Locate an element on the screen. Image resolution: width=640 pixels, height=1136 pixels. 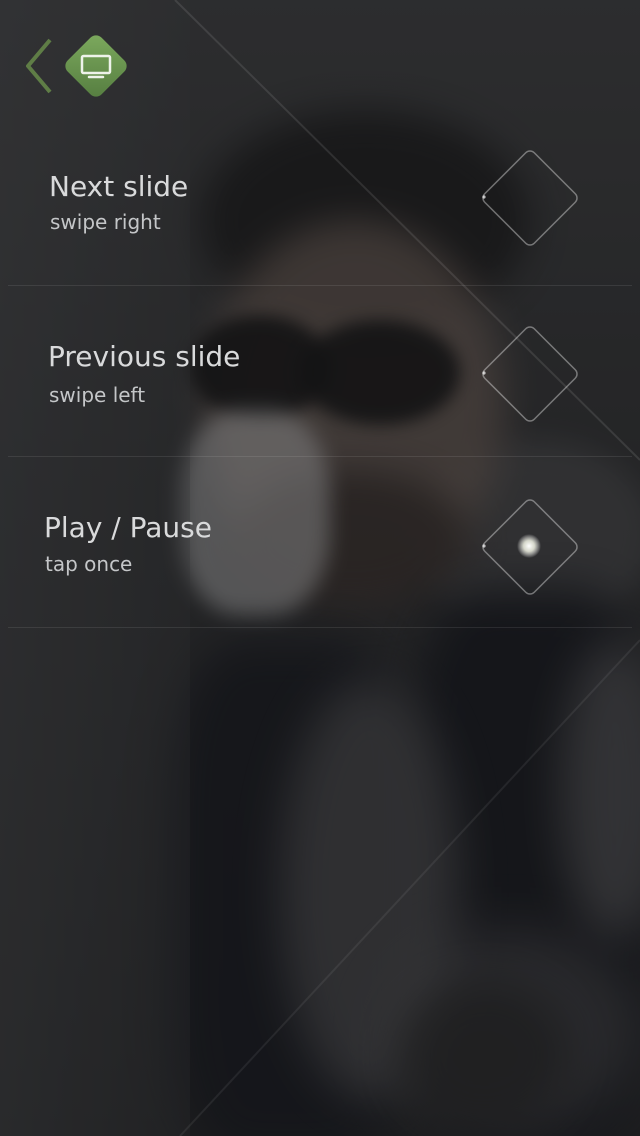
gesture-title: Next slide is located at coordinates (119, 186).